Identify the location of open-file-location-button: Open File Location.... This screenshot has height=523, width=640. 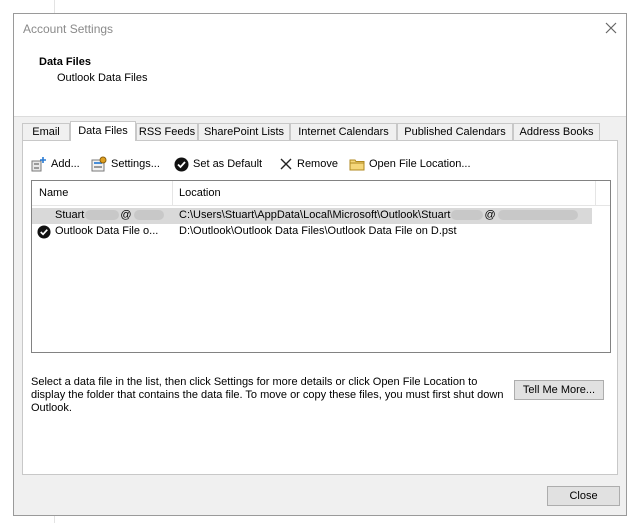
(410, 164).